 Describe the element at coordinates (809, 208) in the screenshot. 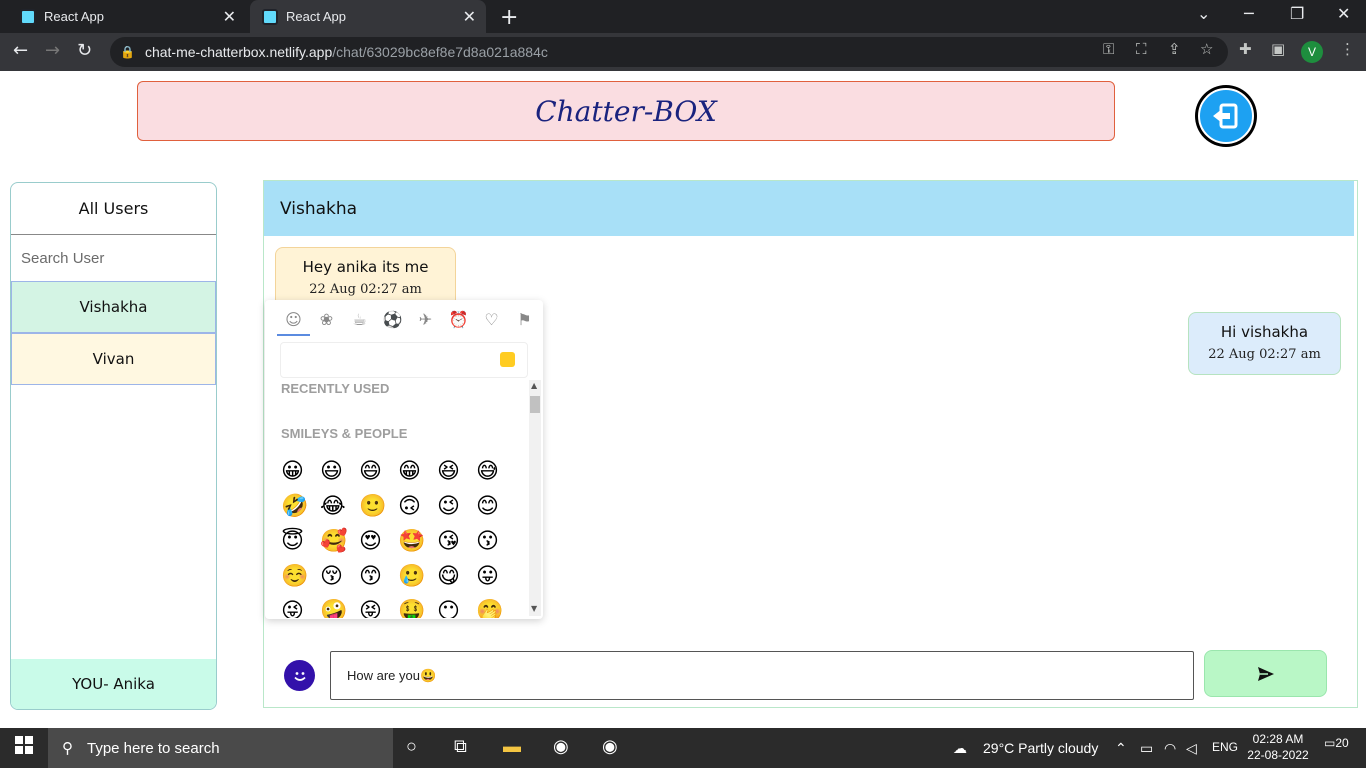

I see `chat-contact-name: Vishakha` at that location.